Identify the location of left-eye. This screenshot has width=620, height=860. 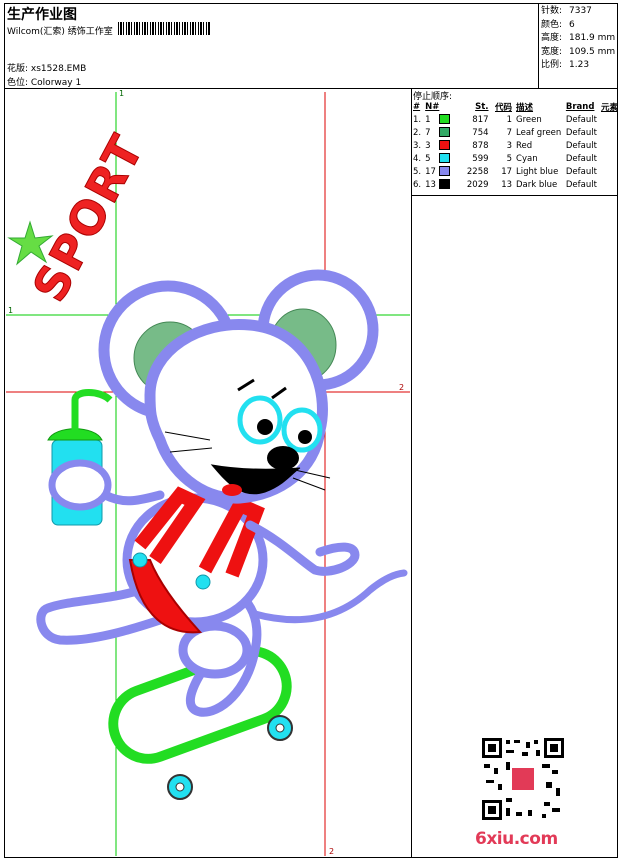
(260, 420).